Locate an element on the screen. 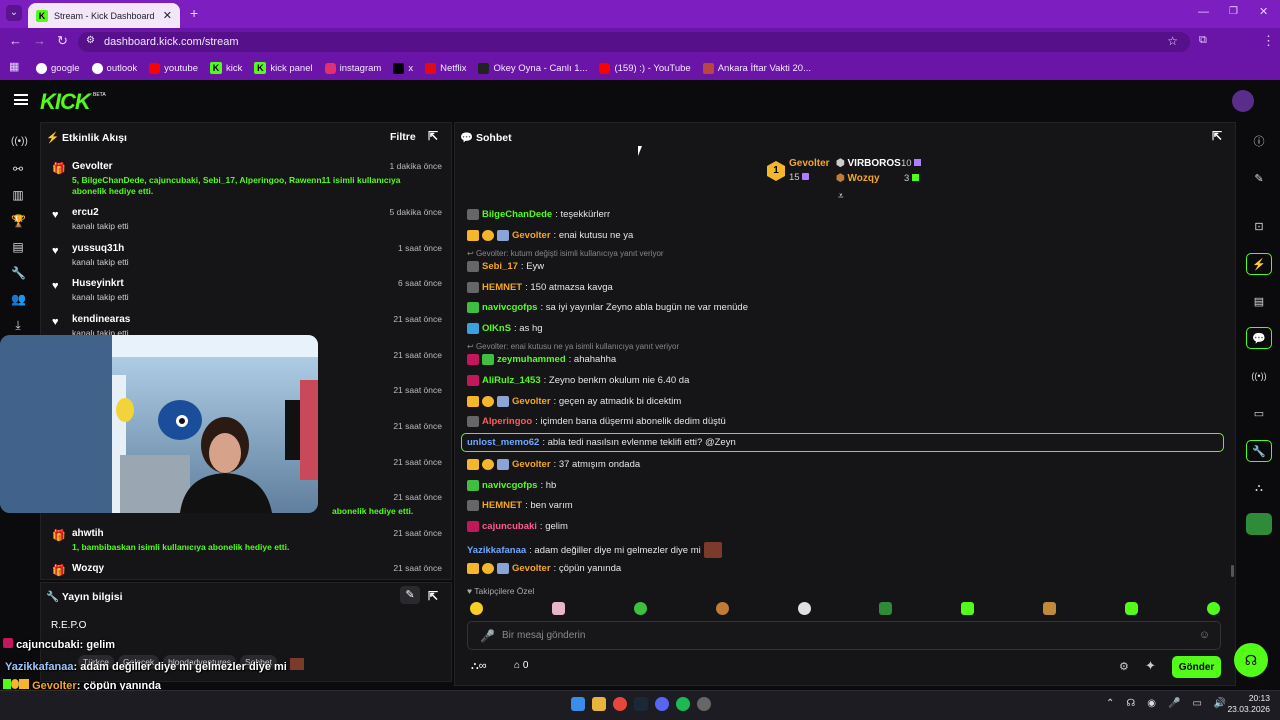 The width and height of the screenshot is (1280, 720). chat-message: Gevolter: 37 atmışım ondada is located at coordinates (553, 464).